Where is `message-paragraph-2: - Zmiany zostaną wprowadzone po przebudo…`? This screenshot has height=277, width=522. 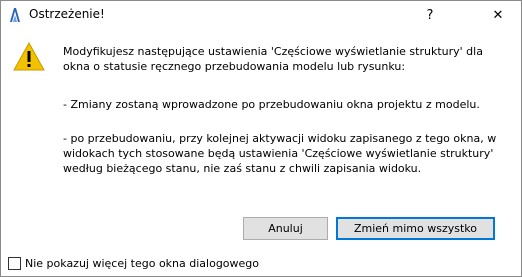 message-paragraph-2: - Zmiany zostaną wprowadzone po przebudo… is located at coordinates (271, 104).